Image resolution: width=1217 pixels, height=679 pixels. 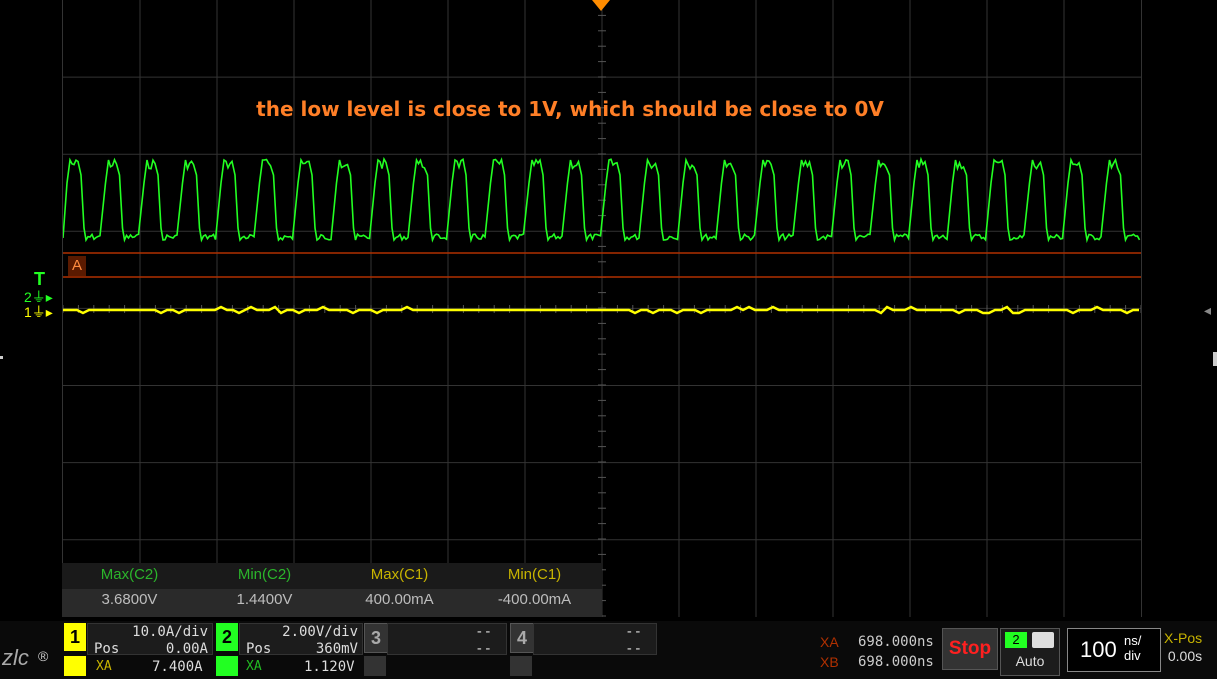 What do you see at coordinates (15, 657) in the screenshot?
I see `brand-logo: zlc` at bounding box center [15, 657].